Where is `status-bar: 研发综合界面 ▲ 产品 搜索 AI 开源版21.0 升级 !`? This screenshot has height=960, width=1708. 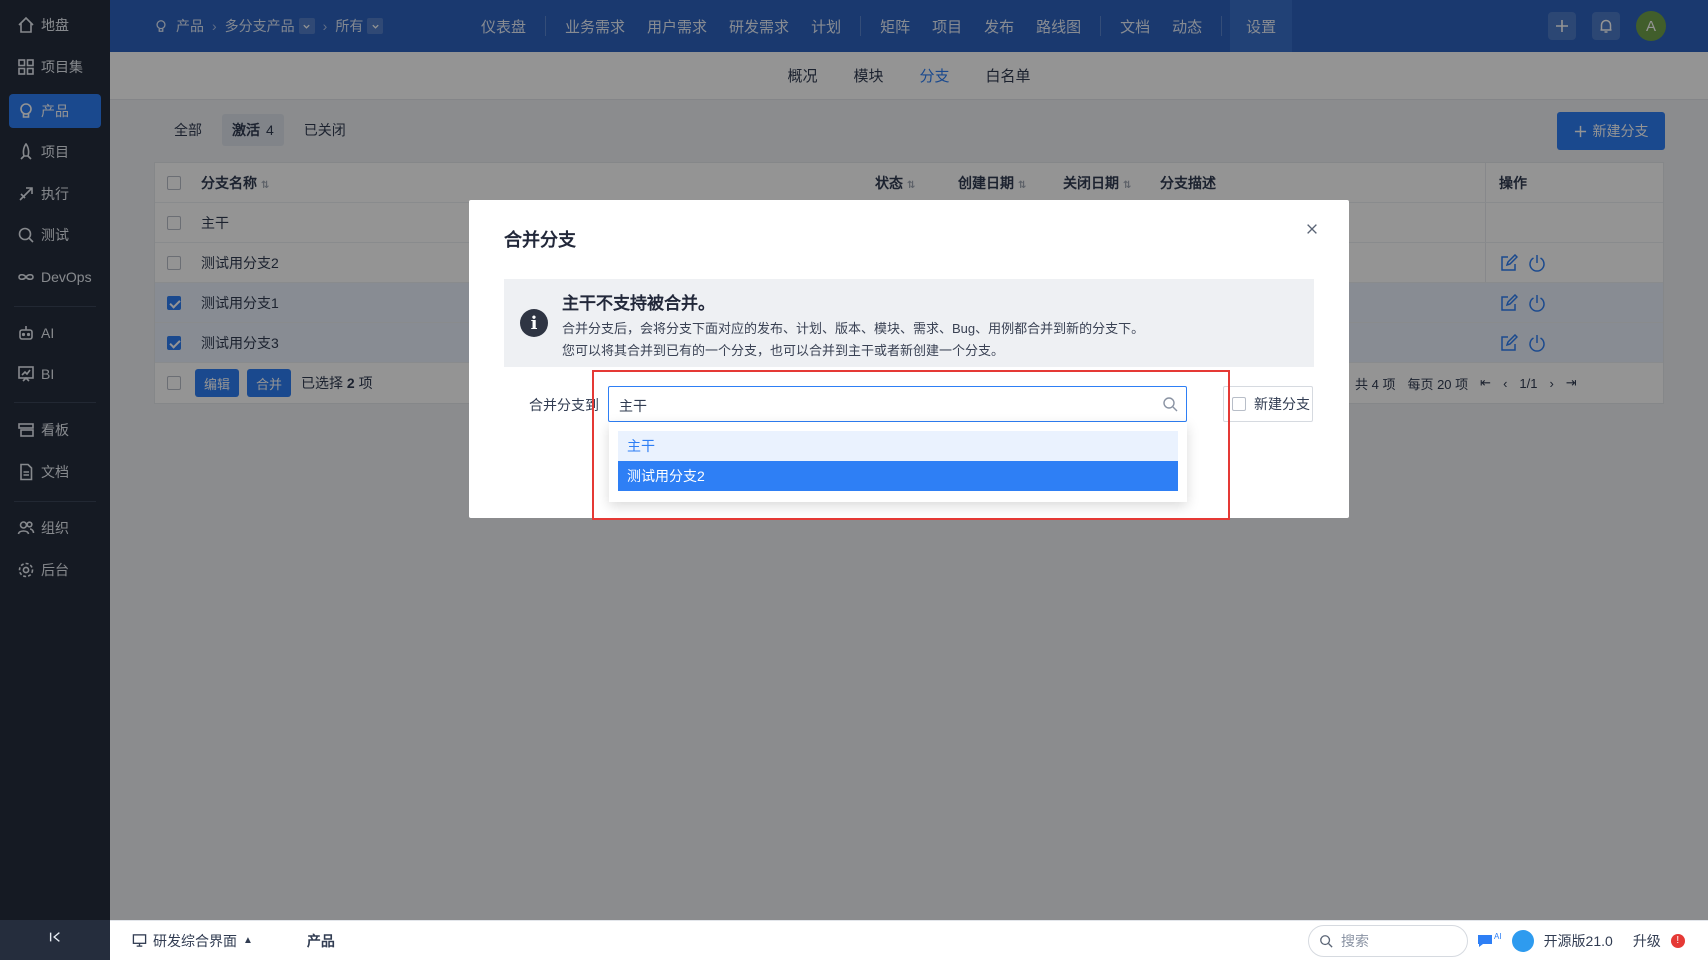 status-bar: 研发综合界面 ▲ 产品 搜索 AI 开源版21.0 升级 ! is located at coordinates (909, 940).